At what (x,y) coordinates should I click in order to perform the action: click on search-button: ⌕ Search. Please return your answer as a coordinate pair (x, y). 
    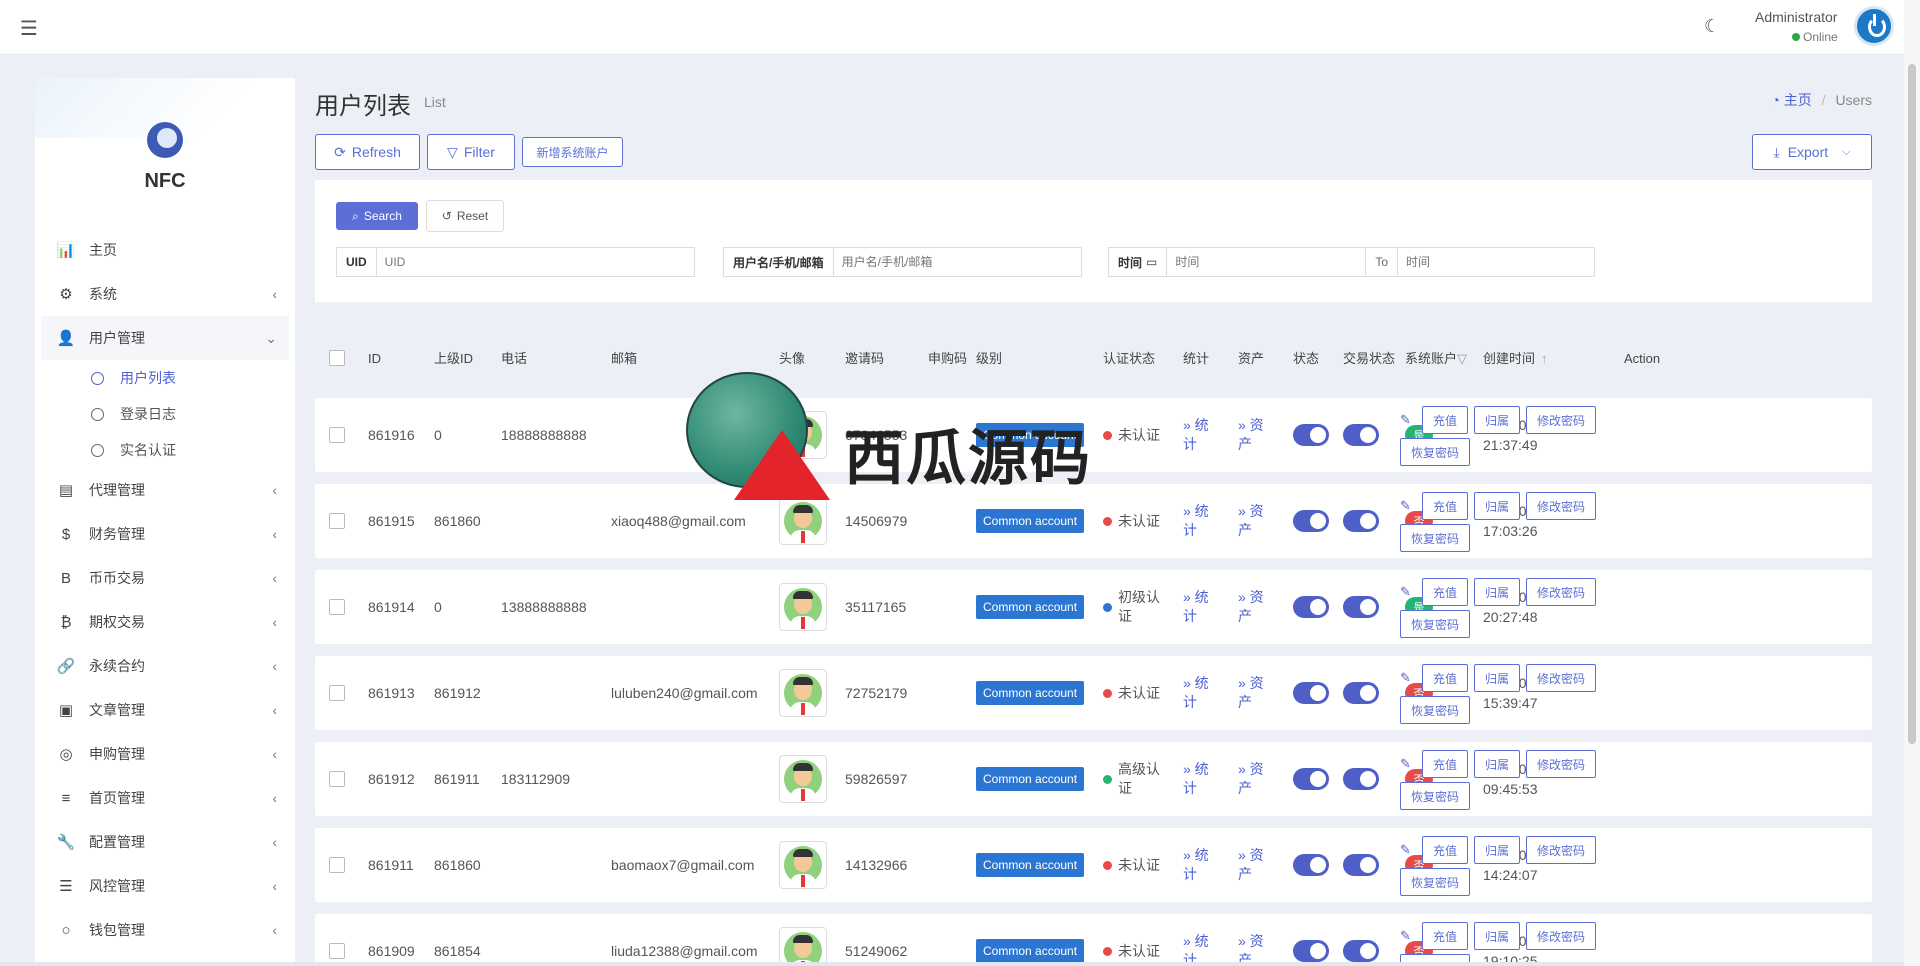
    Looking at the image, I should click on (377, 216).